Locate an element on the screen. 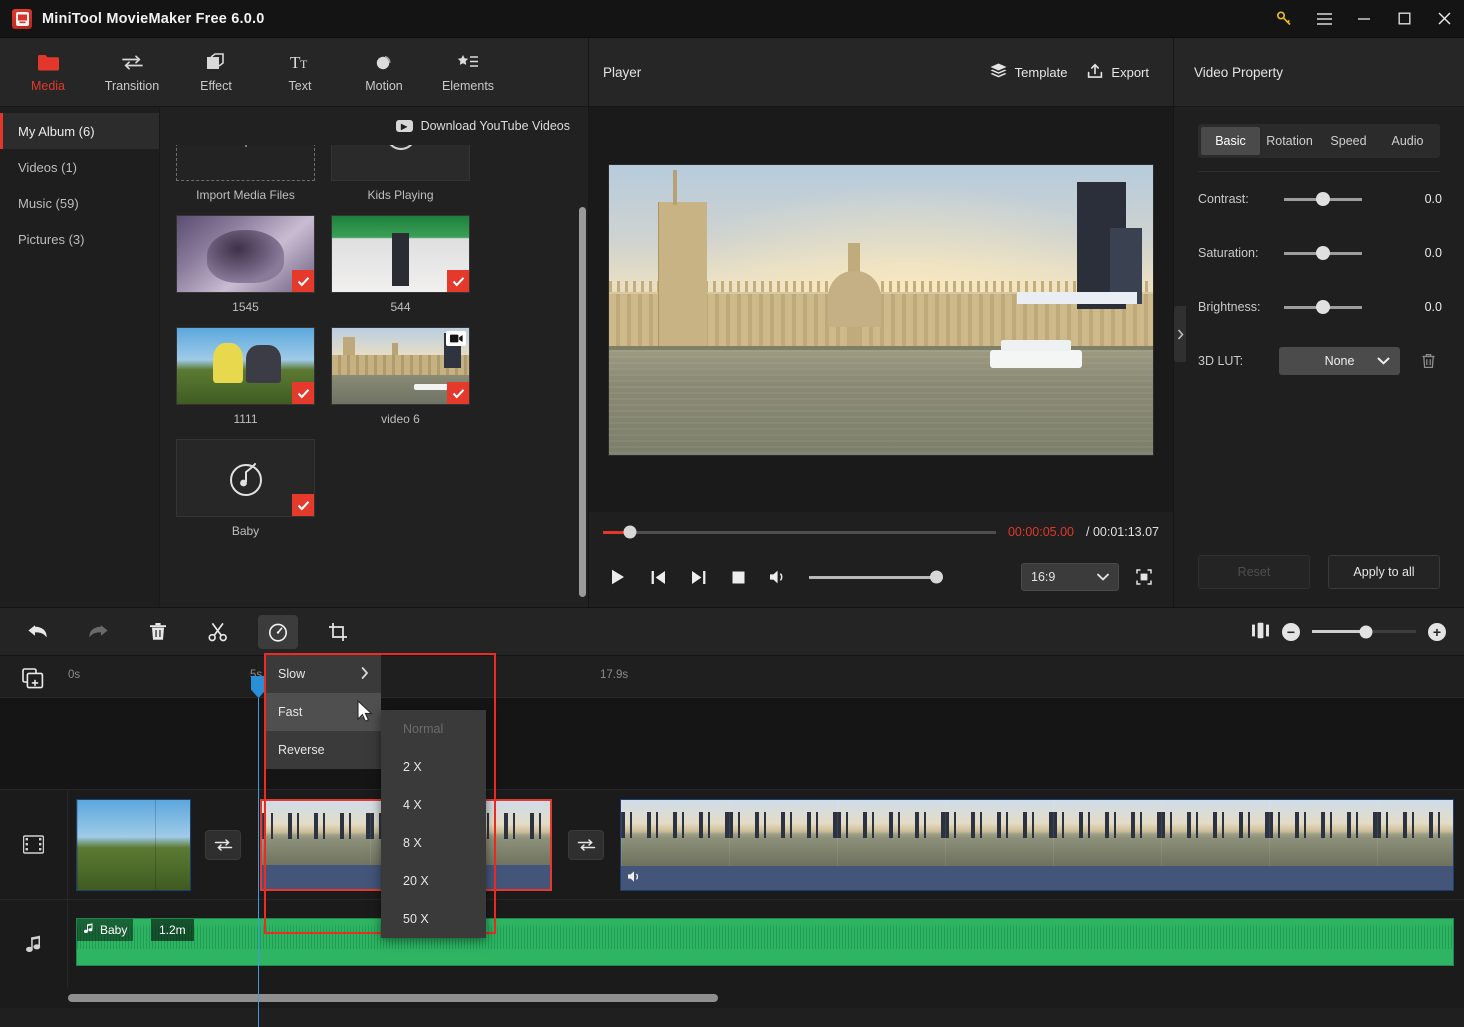 The image size is (1464, 1027). zoom-out-icon: − is located at coordinates (1291, 631).